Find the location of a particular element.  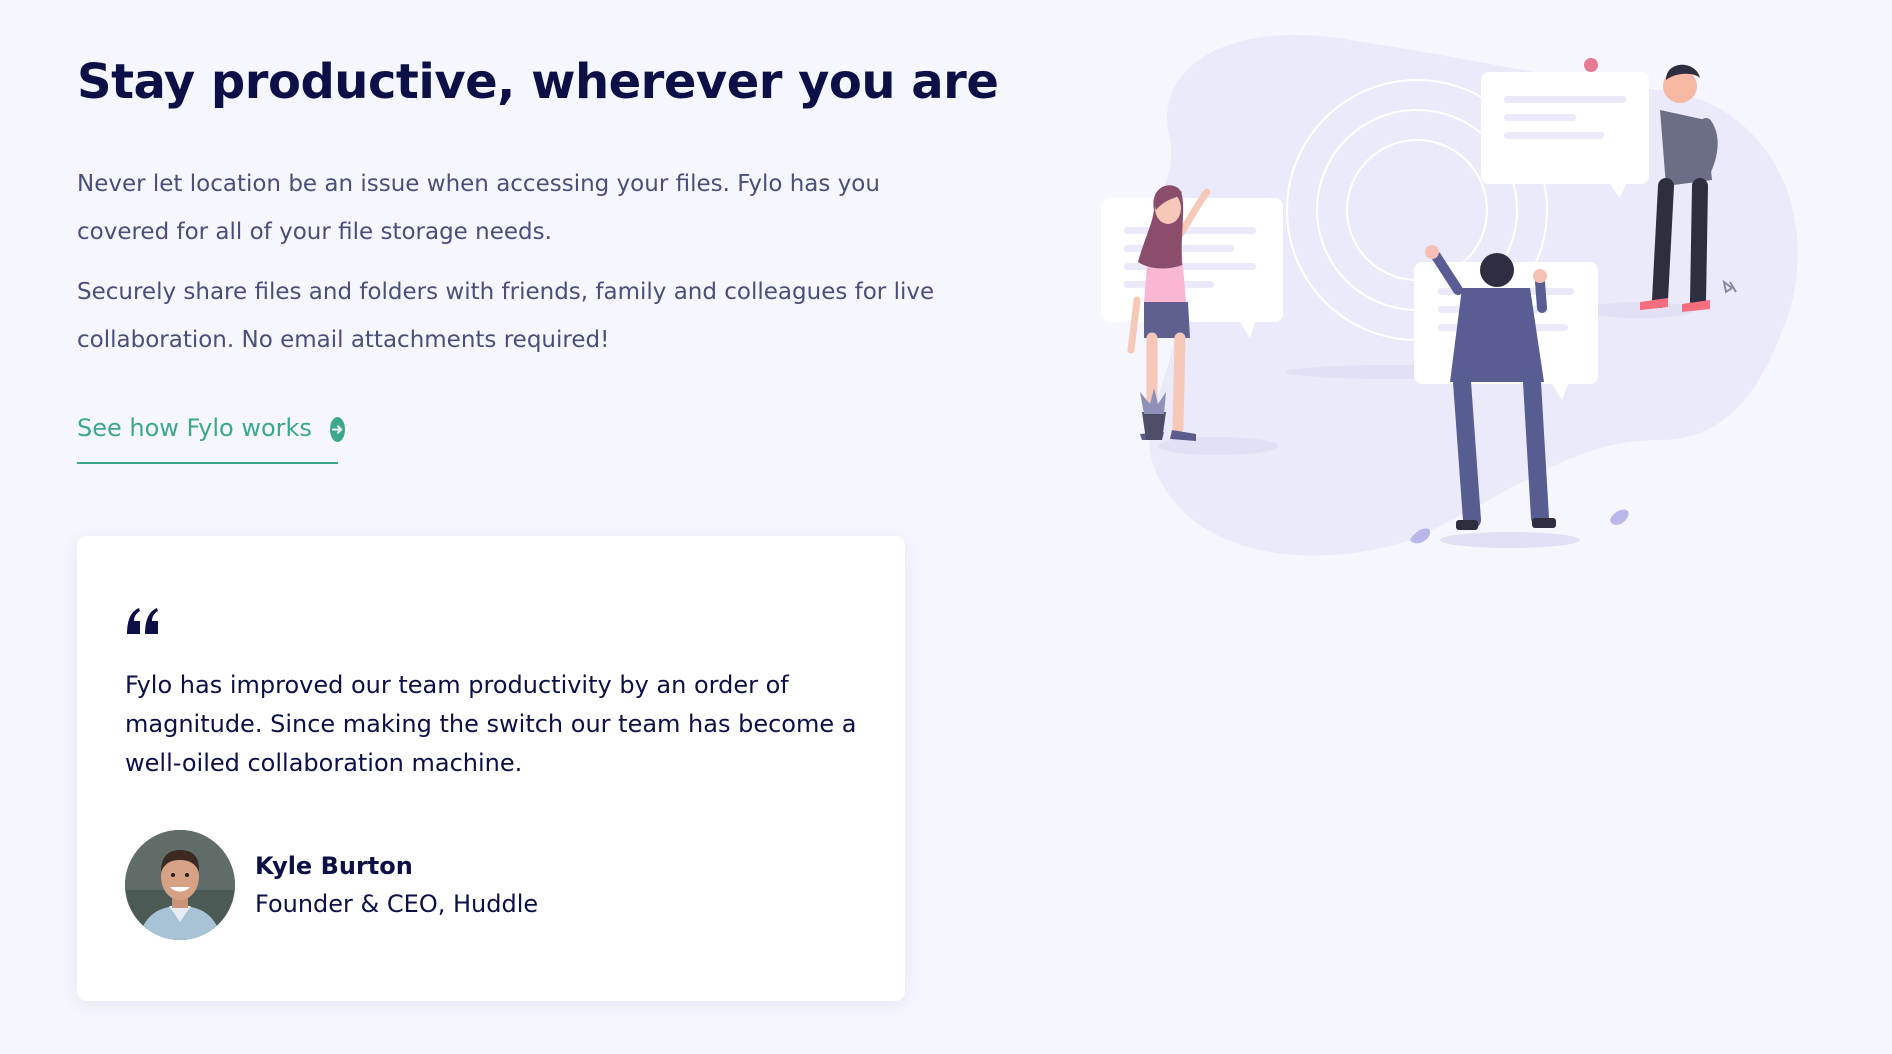

see-how-fylo-works-link: See how Fylo works is located at coordinates (211, 436).